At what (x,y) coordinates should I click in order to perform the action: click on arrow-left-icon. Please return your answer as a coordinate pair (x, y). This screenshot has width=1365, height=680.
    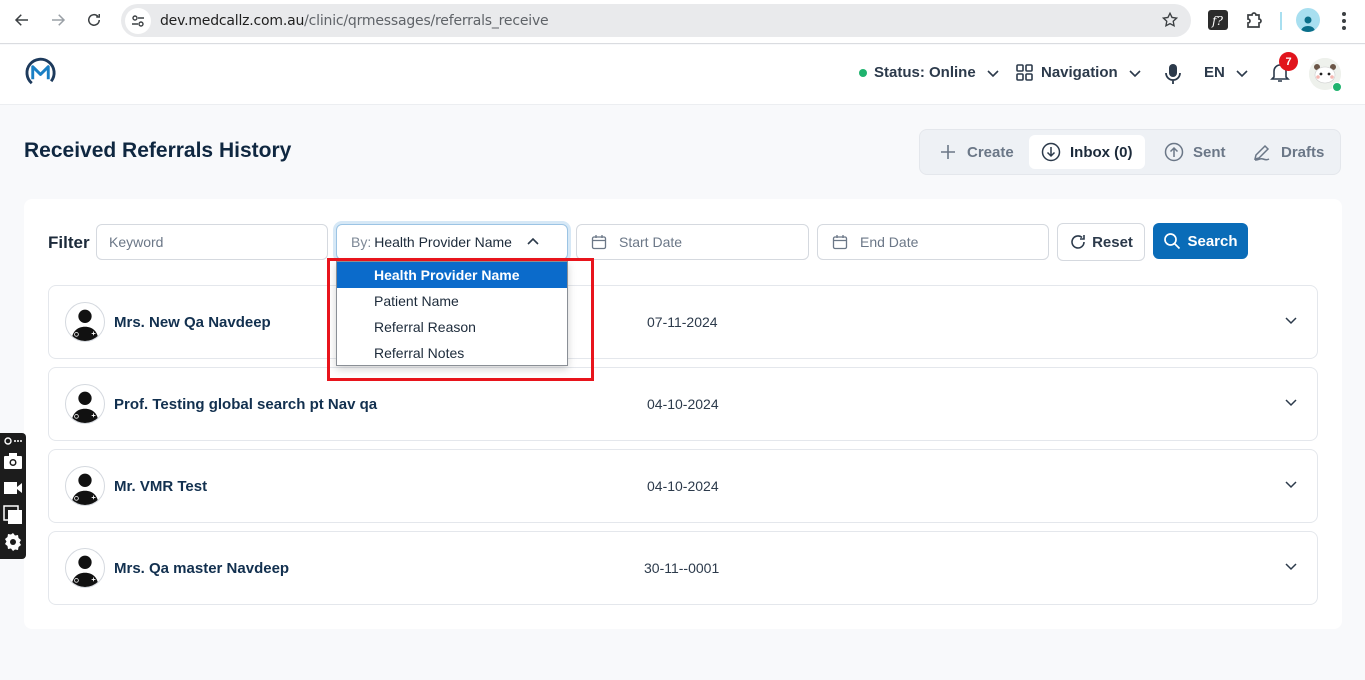
    Looking at the image, I should click on (21, 20).